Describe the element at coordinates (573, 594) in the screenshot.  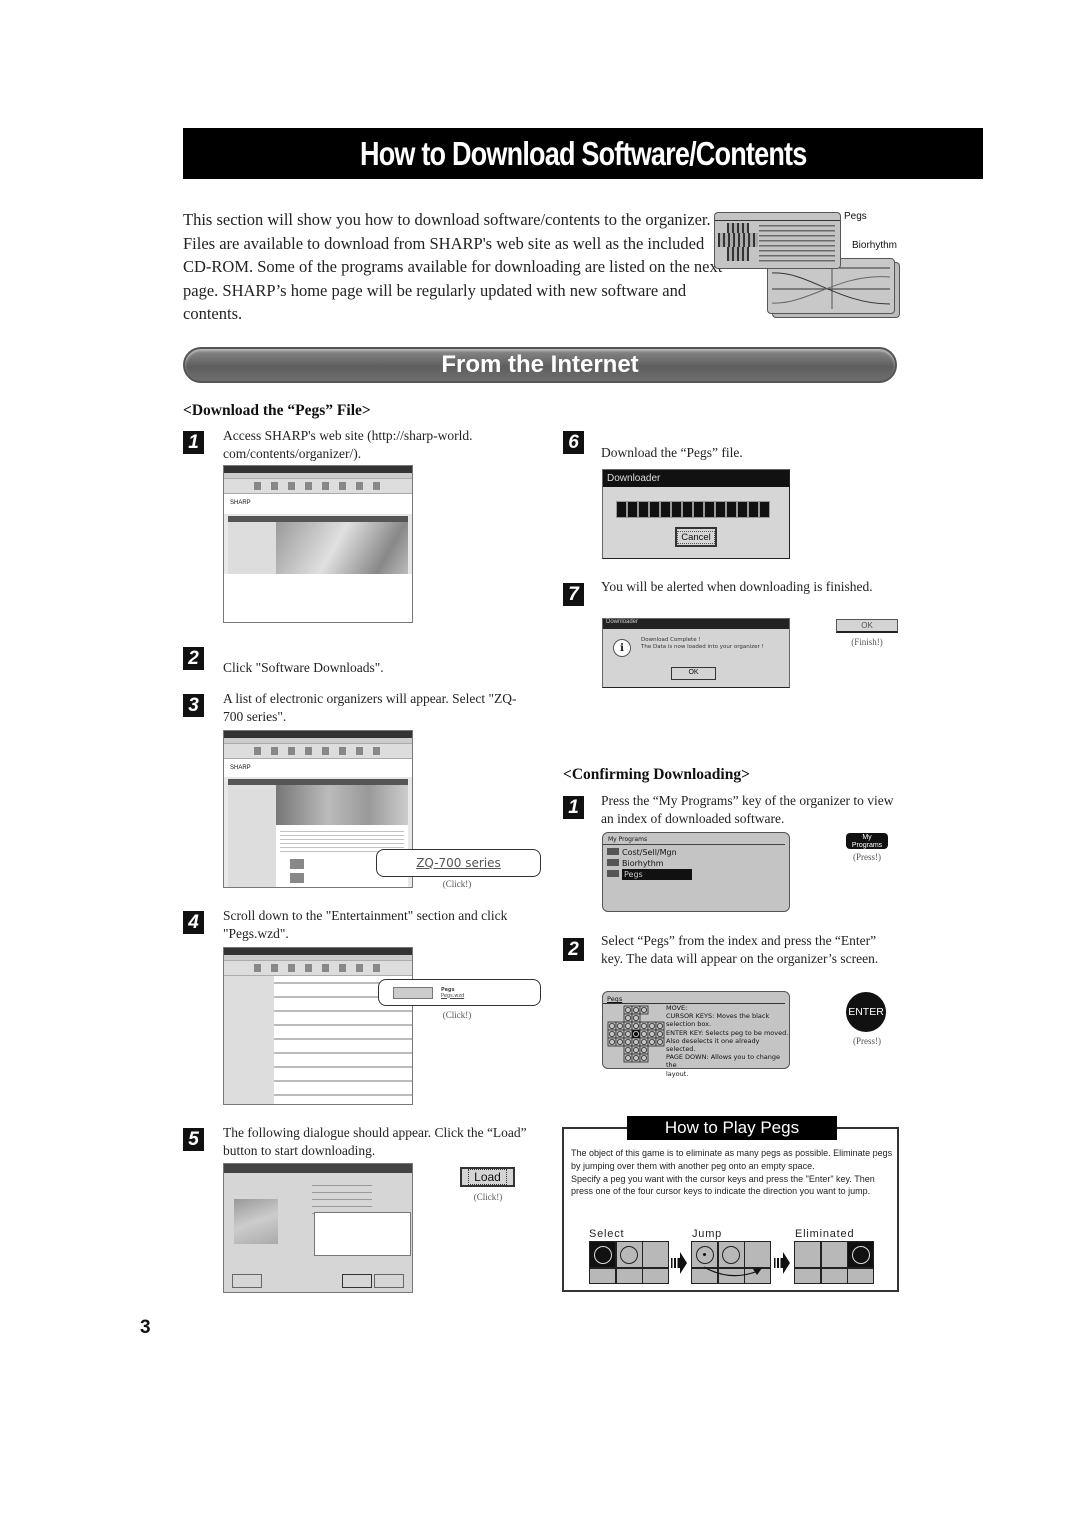
I see `step-number: 7` at that location.